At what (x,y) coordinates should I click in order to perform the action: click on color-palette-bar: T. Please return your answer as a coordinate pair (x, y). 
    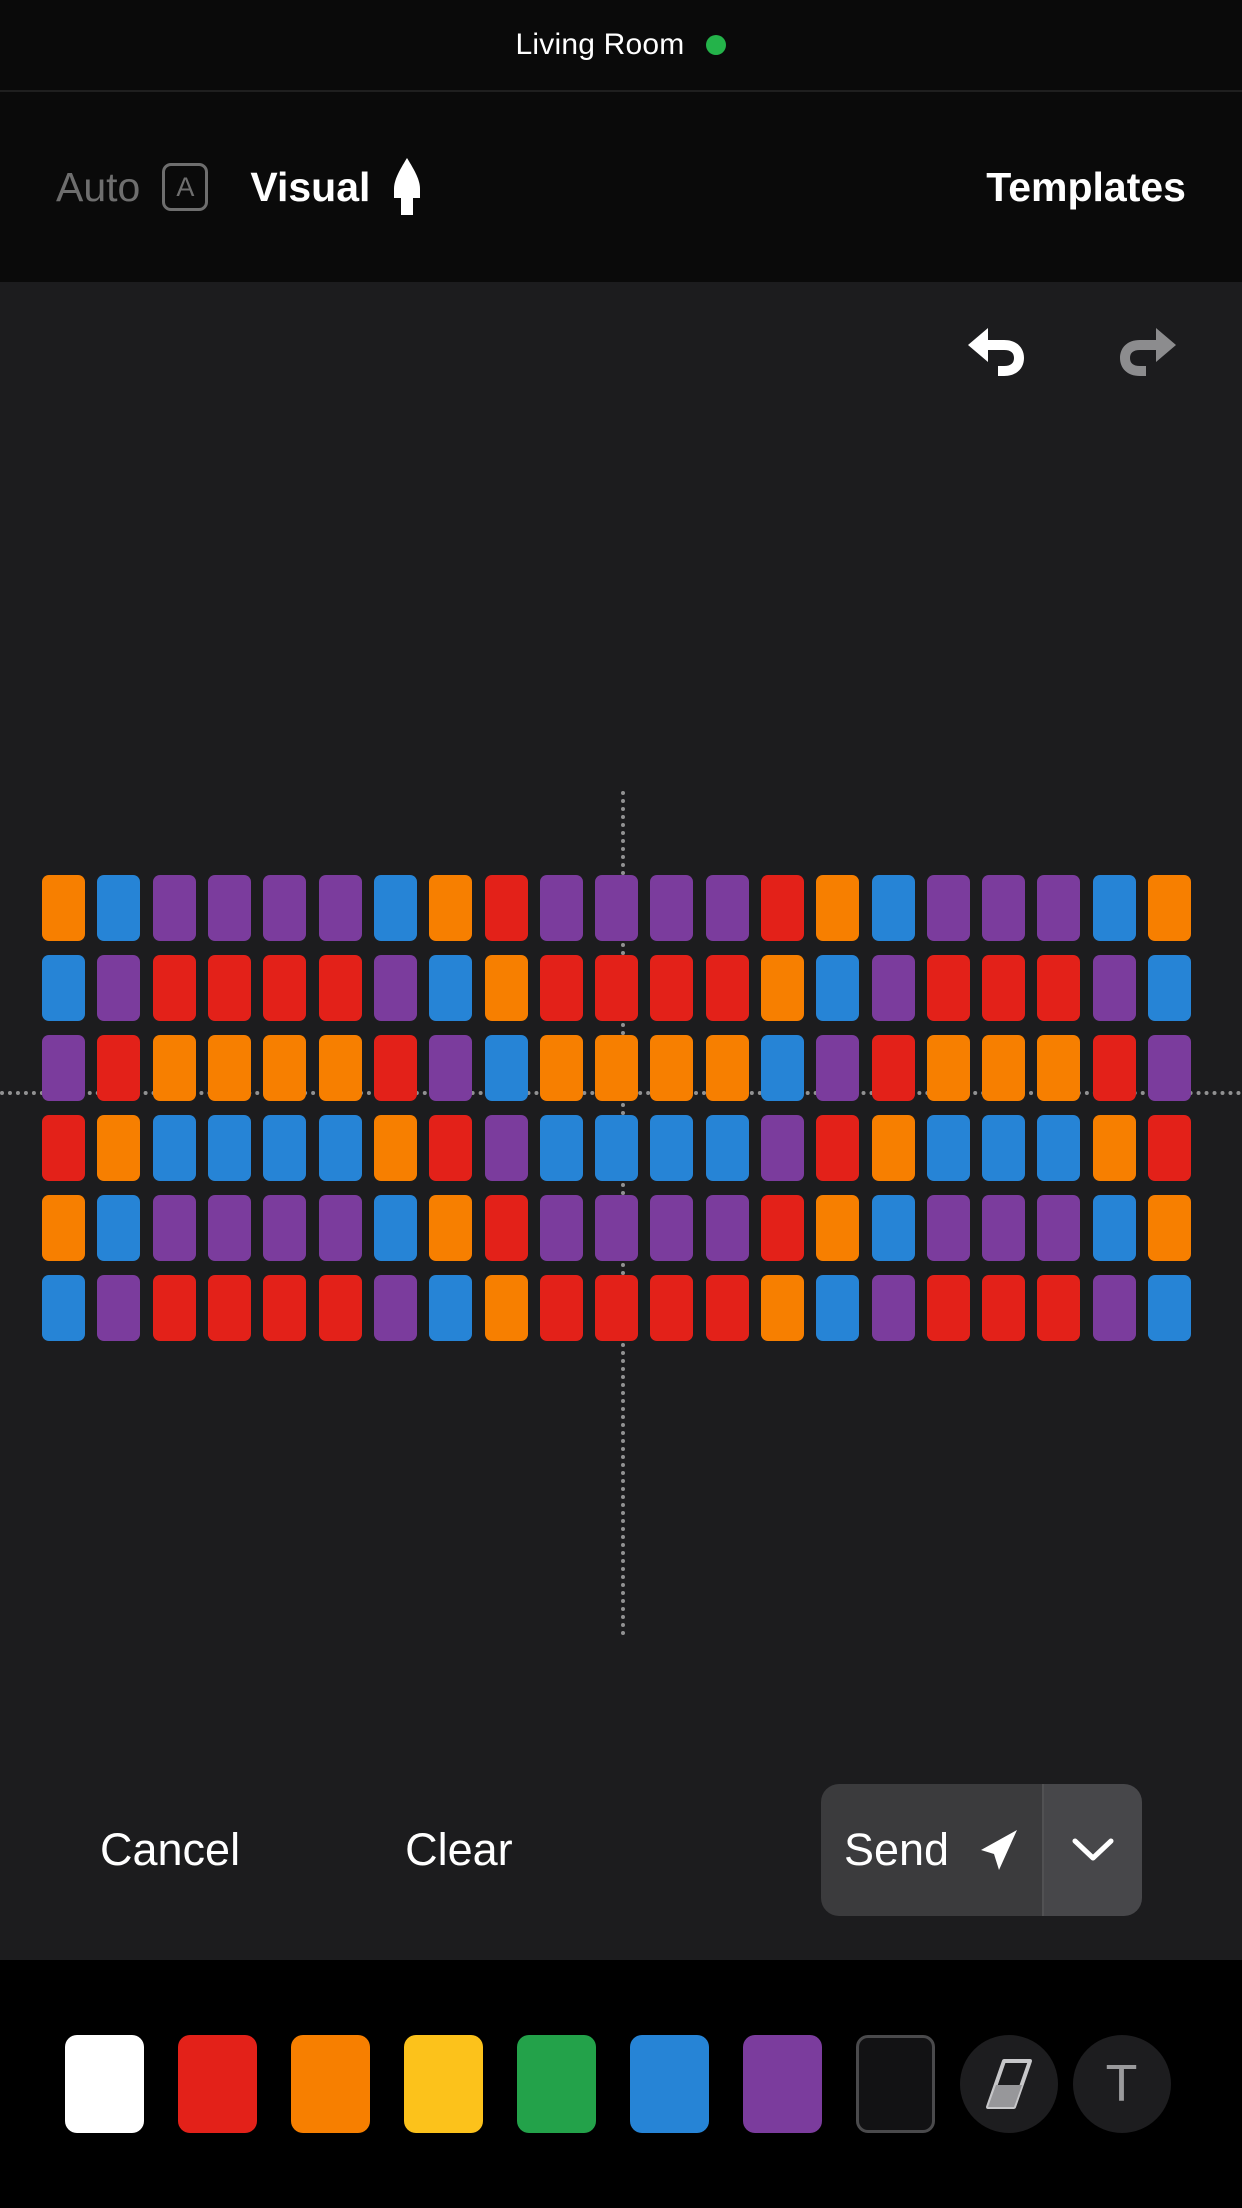
    Looking at the image, I should click on (621, 2084).